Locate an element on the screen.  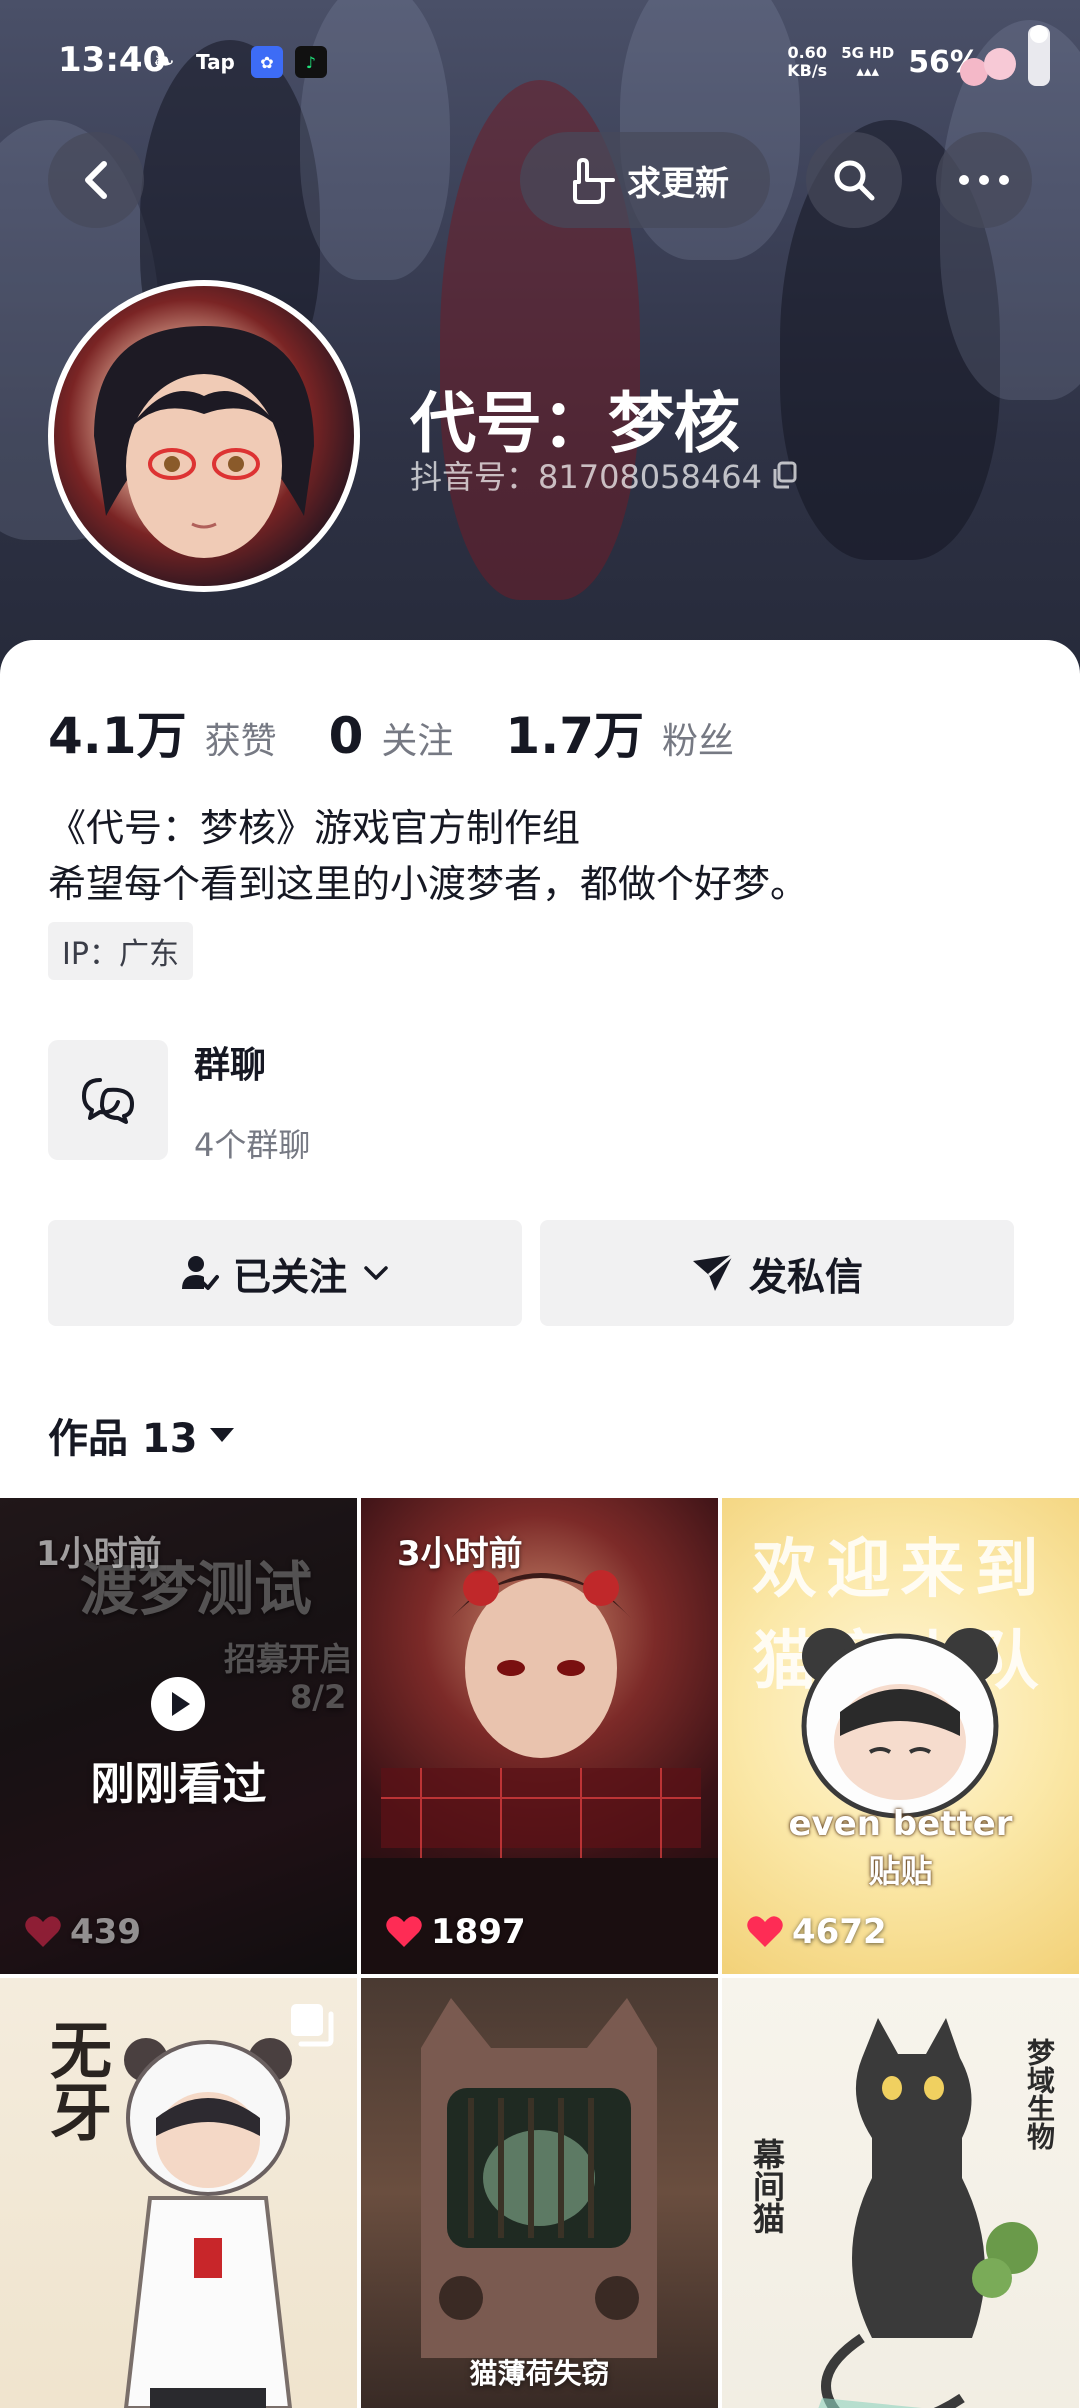
more-button is located at coordinates (984, 180).